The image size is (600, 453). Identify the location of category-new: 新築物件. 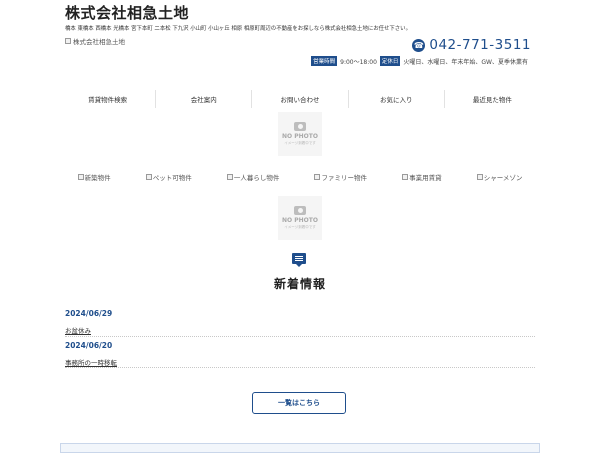
(94, 177).